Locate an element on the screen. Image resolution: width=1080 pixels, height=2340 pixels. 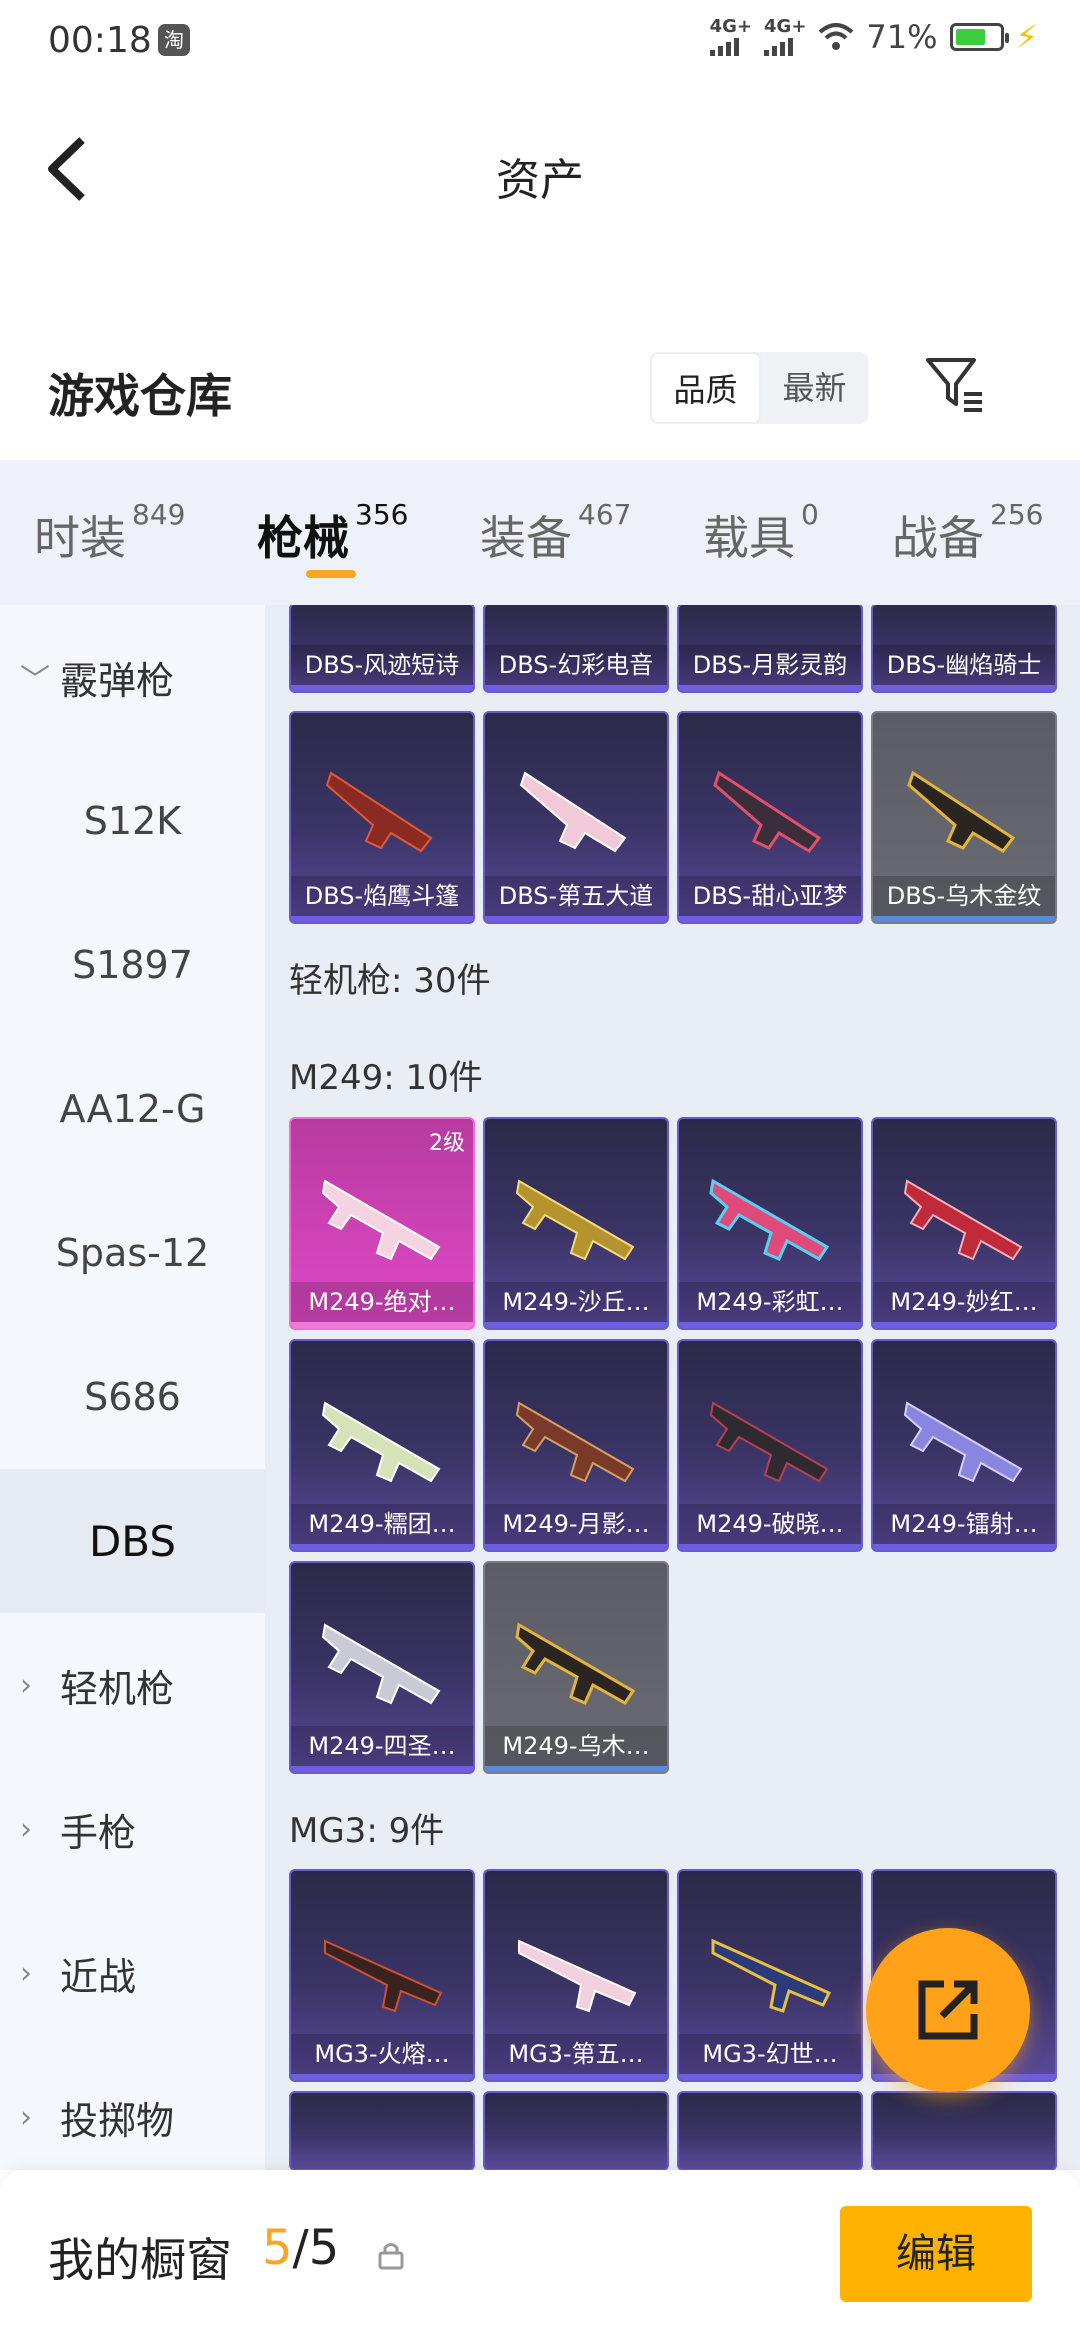
item-card: DBS-焰鹰斗篷 is located at coordinates (382, 817).